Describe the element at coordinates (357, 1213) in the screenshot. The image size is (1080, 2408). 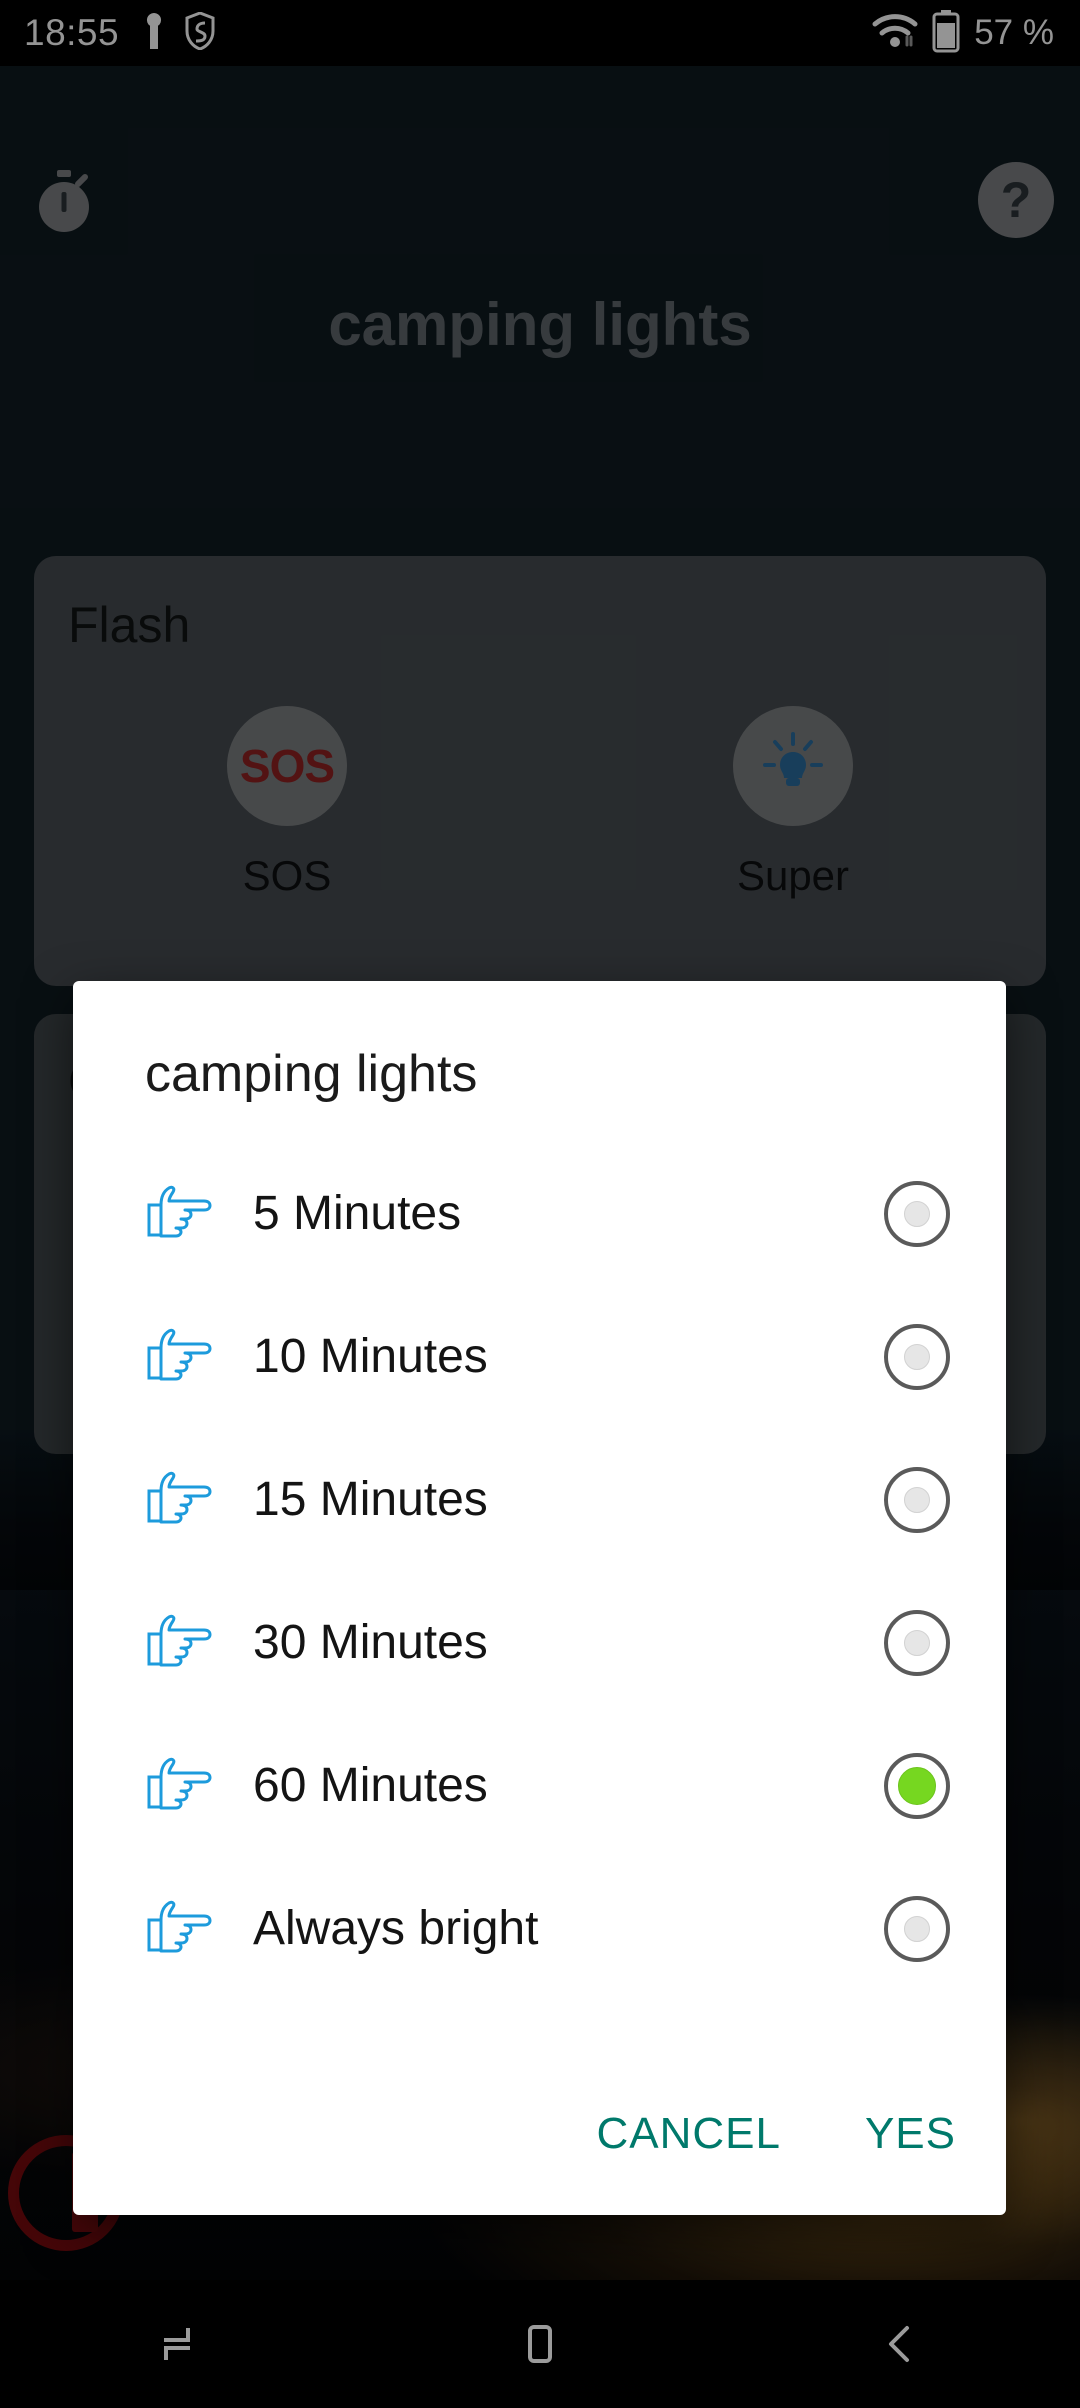
I see `list-item-label: 5 Minutes` at that location.